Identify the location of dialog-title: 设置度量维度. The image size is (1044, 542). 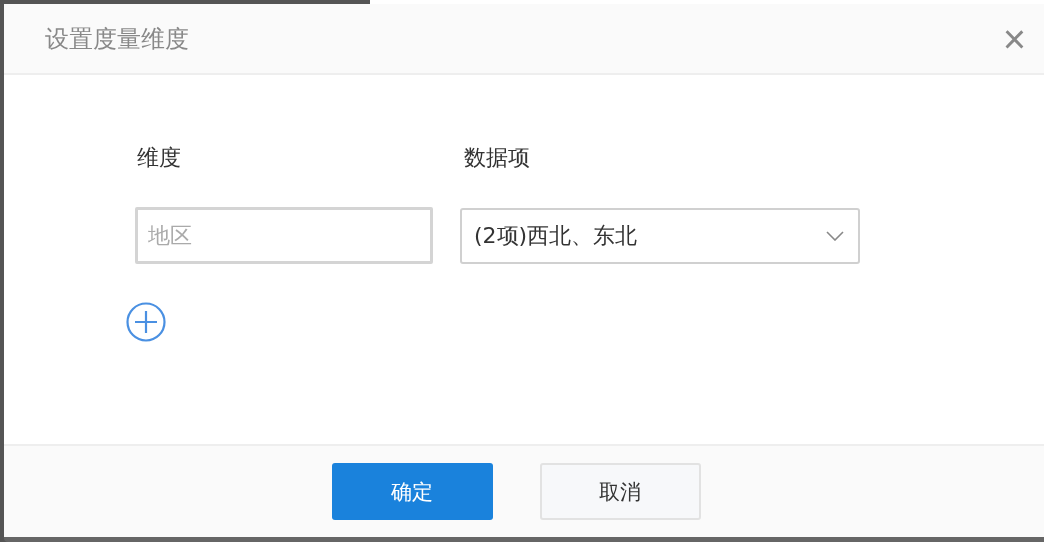
(117, 39).